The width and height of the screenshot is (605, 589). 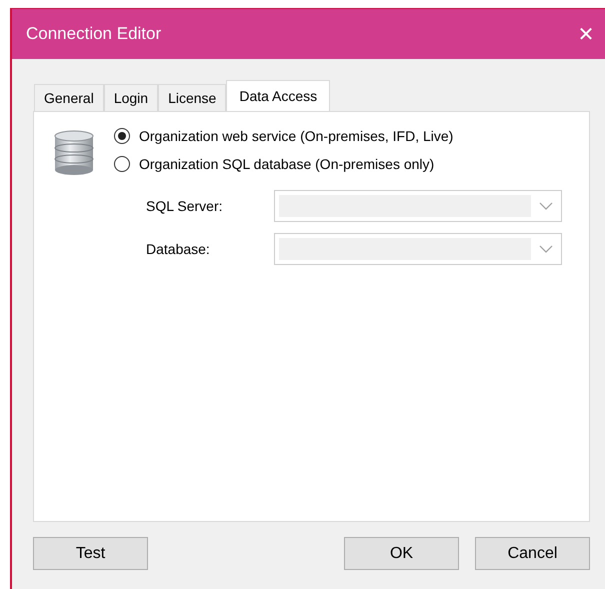 I want to click on radio-option: Organization SQL database (On-premises only), so click(x=284, y=164).